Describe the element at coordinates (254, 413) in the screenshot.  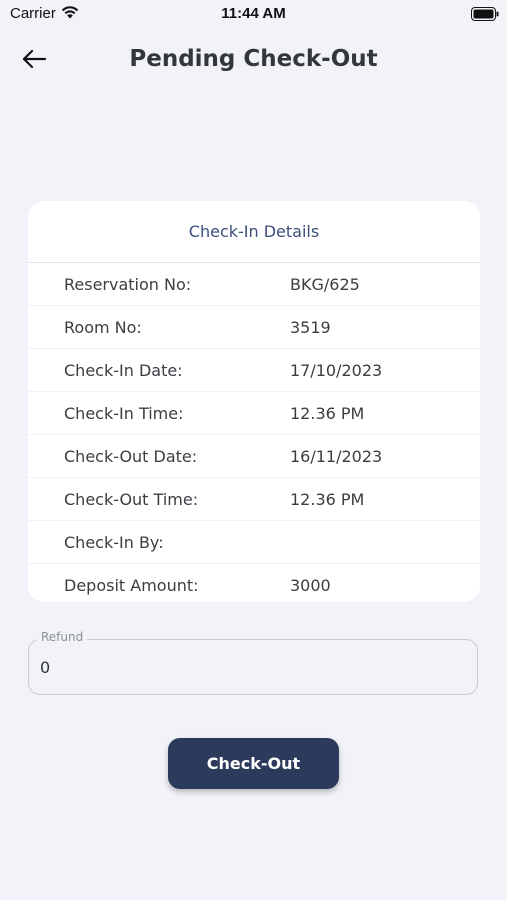
I see `detail-row-check-in-time: Check-In Time: 12.36 PM` at that location.